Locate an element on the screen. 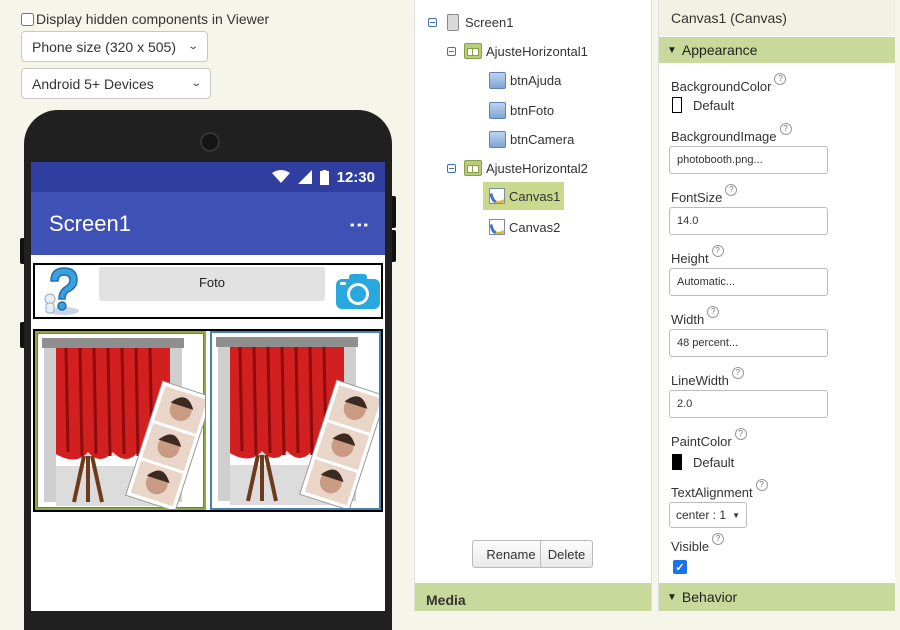  tree-node-btnajuda: btnAjuda is located at coordinates (525, 80).